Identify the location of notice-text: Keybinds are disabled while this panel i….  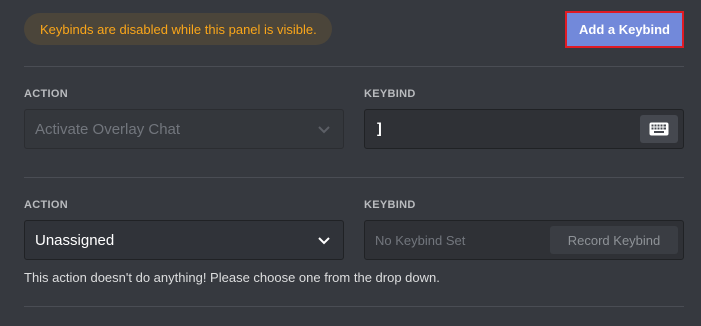
(178, 29).